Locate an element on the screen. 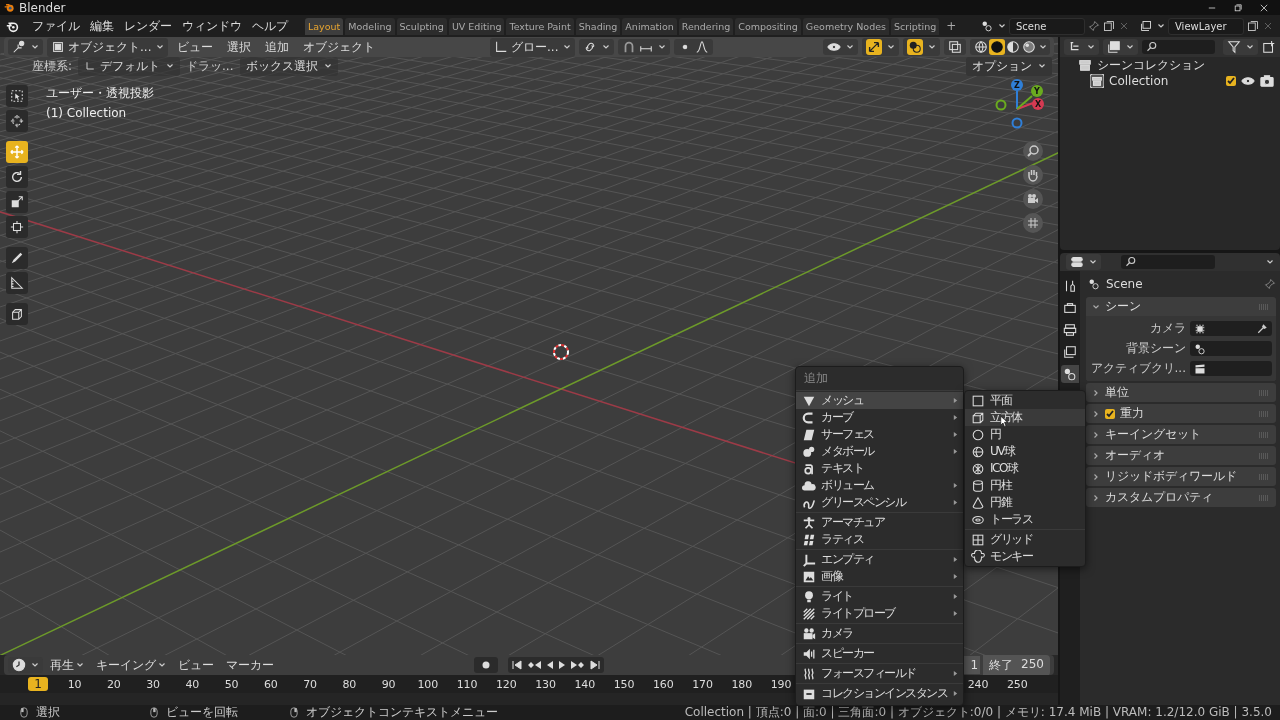  menu-item: メッシュ is located at coordinates (879, 400).